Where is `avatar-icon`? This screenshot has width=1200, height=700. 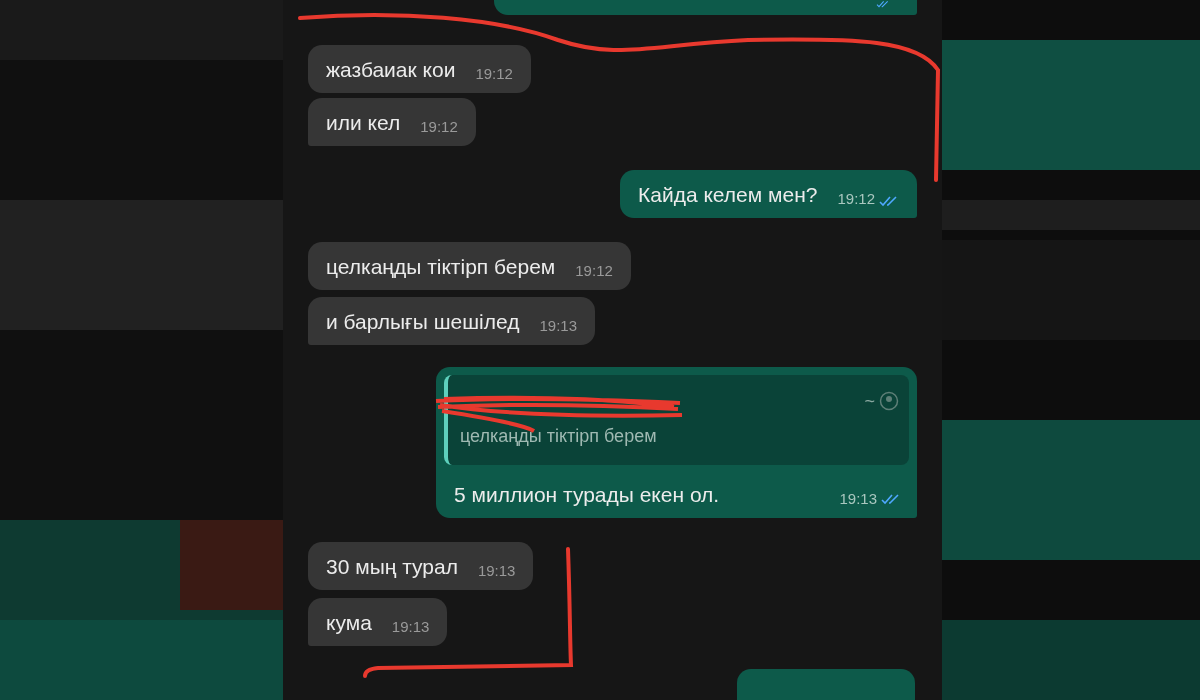 avatar-icon is located at coordinates (889, 401).